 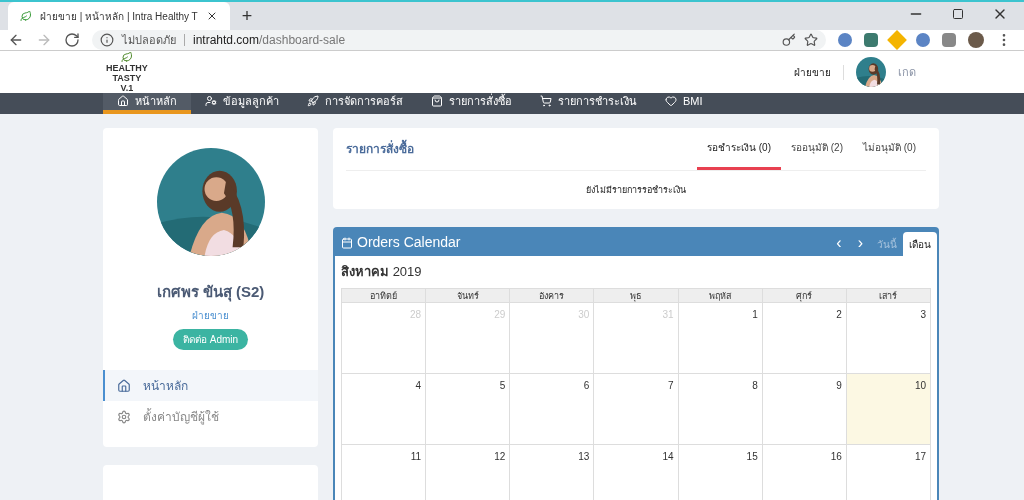 What do you see at coordinates (684, 103) in the screenshot?
I see `nav-tab: BMI` at bounding box center [684, 103].